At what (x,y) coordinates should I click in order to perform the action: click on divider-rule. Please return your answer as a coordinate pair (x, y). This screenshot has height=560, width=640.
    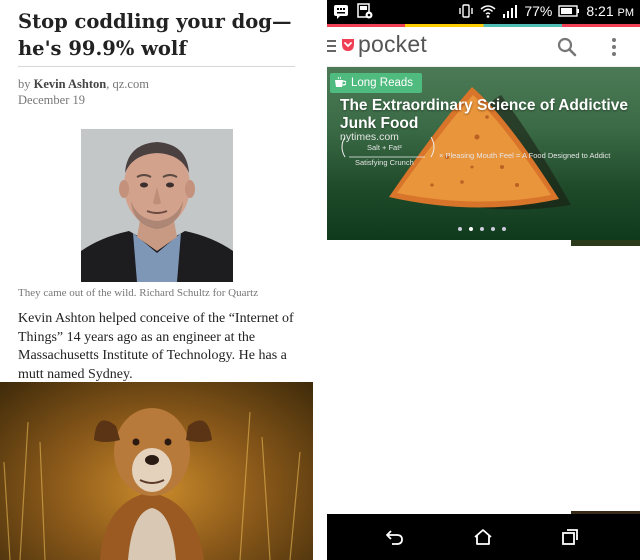
    Looking at the image, I should click on (156, 66).